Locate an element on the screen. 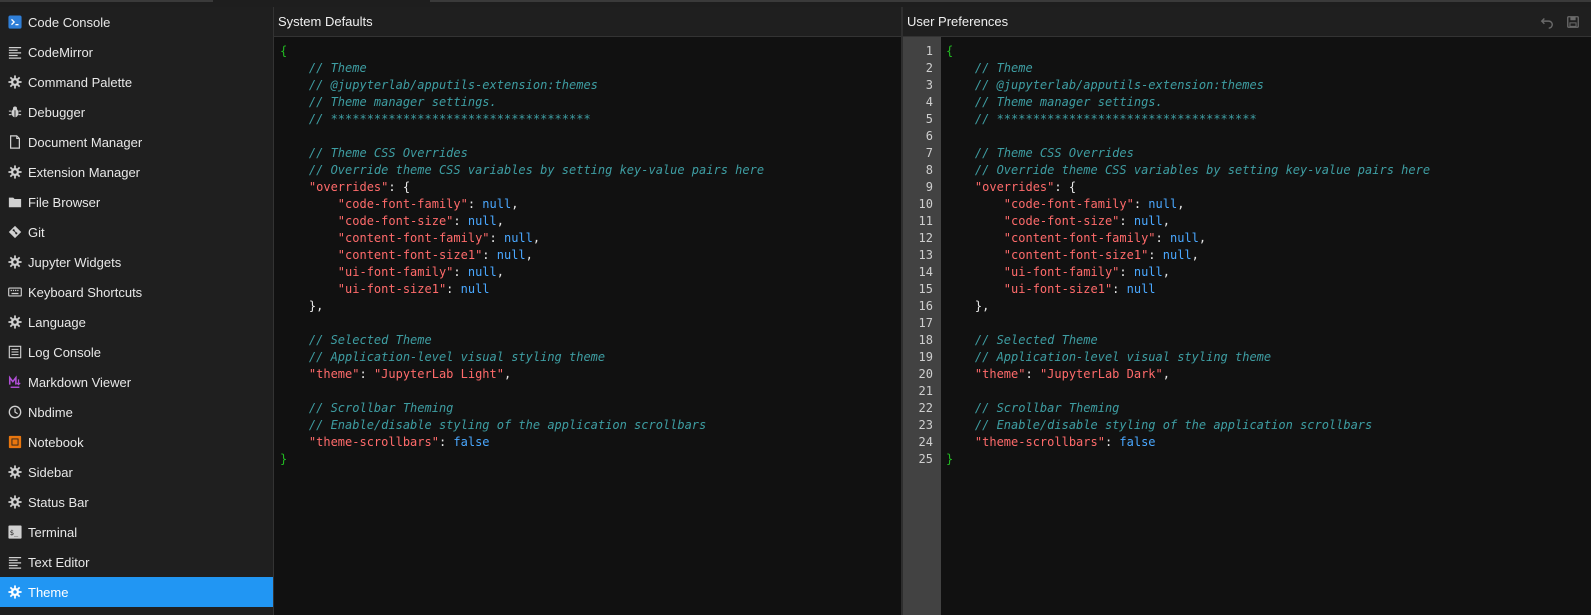 The width and height of the screenshot is (1591, 615). git-icon is located at coordinates (14, 232).